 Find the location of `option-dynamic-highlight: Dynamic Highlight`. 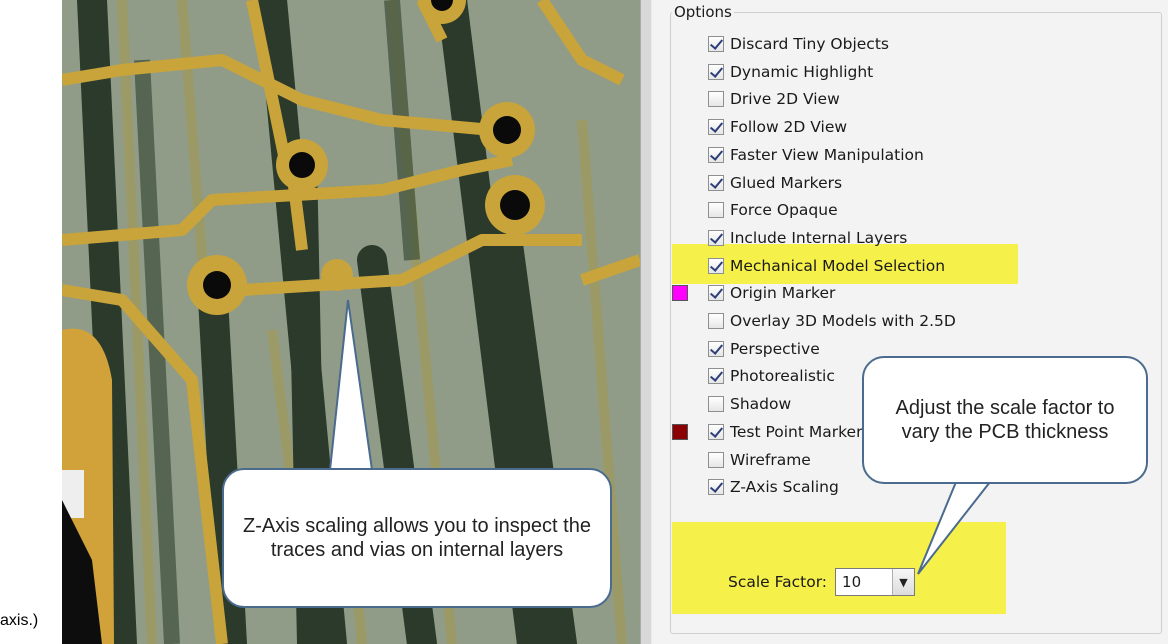

option-dynamic-highlight: Dynamic Highlight is located at coordinates (790, 72).